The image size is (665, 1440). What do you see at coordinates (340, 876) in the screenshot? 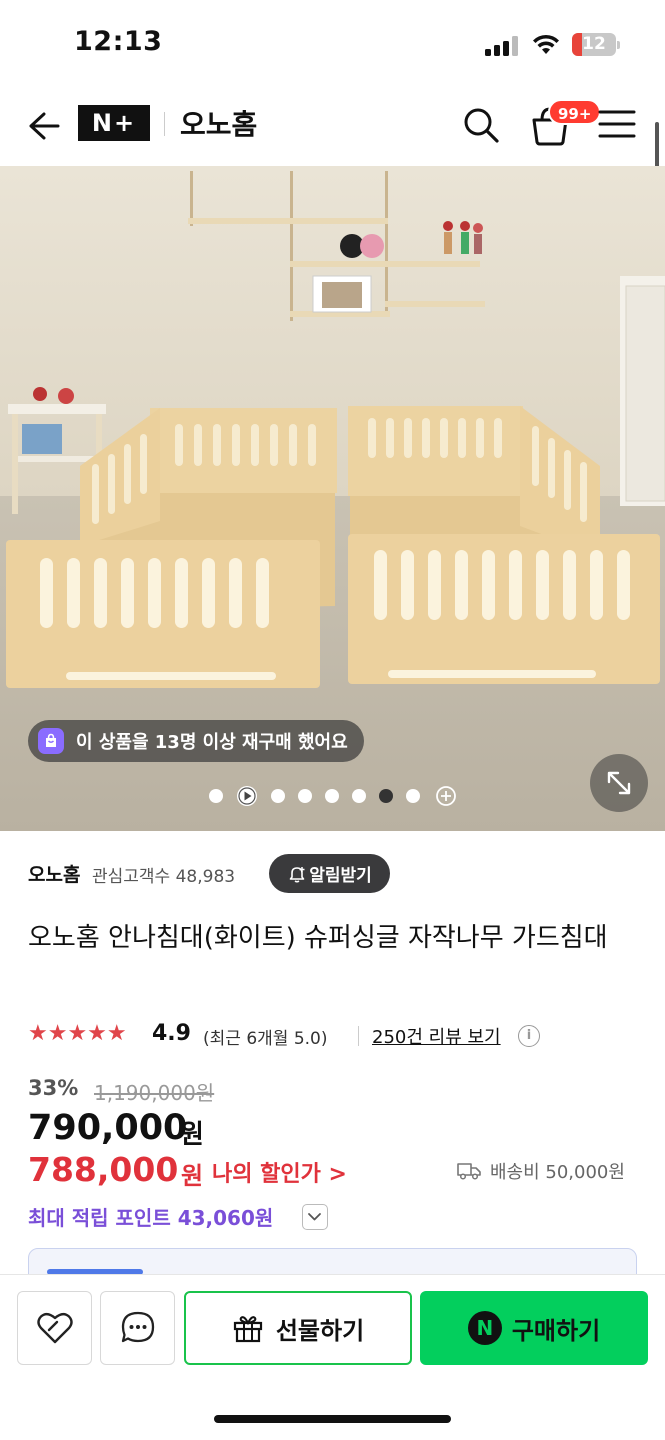
I see `alarm-button-label: 알림받기` at bounding box center [340, 876].